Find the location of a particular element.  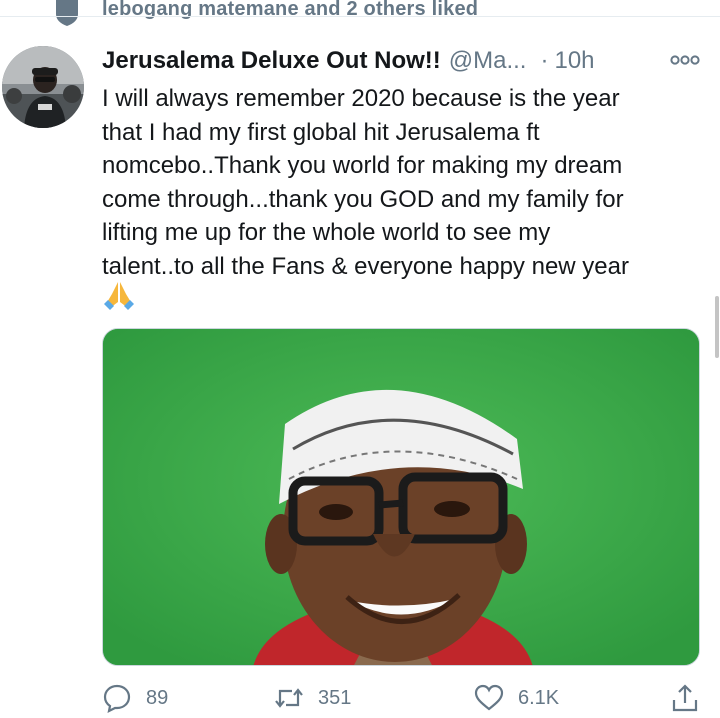

retweet-count: 351 is located at coordinates (335, 697).